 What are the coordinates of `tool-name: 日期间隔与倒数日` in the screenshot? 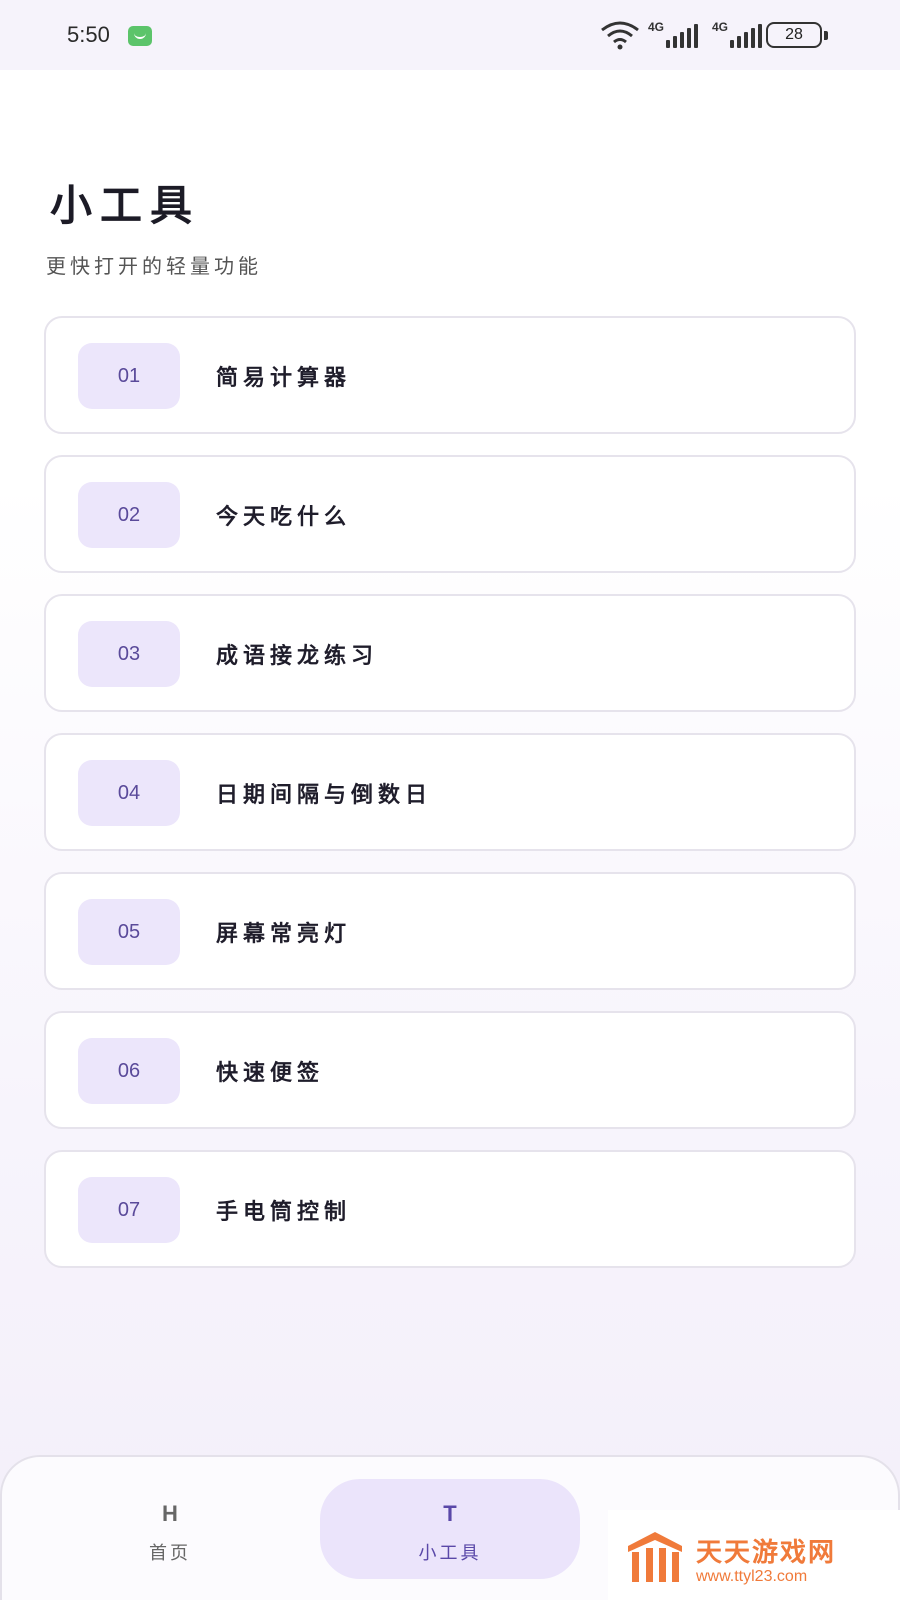 It's located at (324, 795).